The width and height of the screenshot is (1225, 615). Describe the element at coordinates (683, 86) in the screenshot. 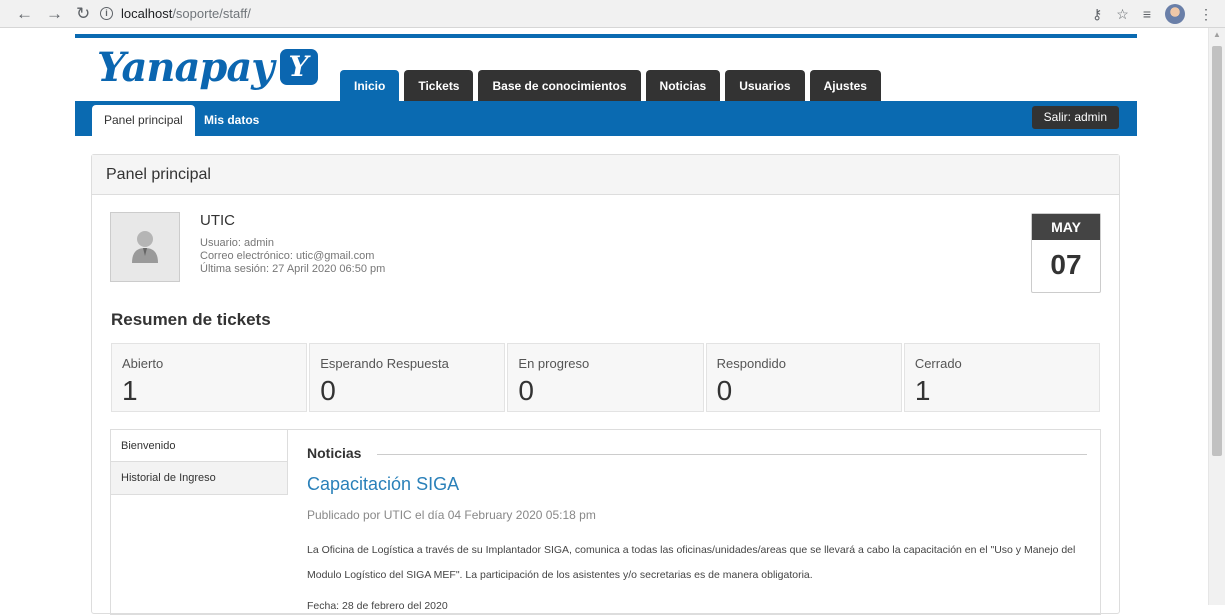

I see `tab-noticias: Noticias` at that location.